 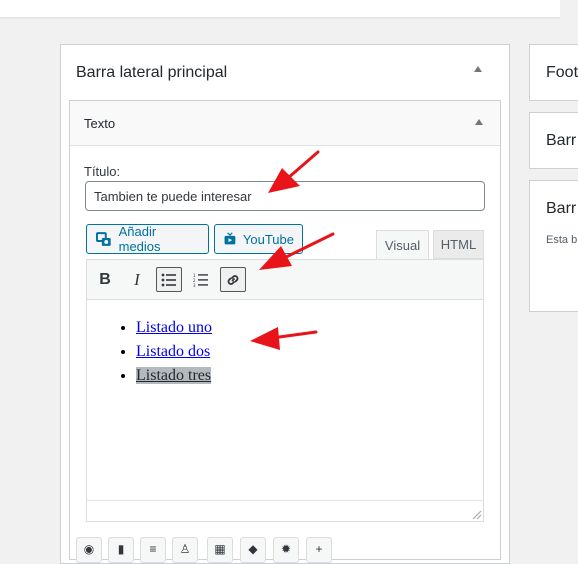 I want to click on youtube-button: YouTube, so click(x=258, y=239).